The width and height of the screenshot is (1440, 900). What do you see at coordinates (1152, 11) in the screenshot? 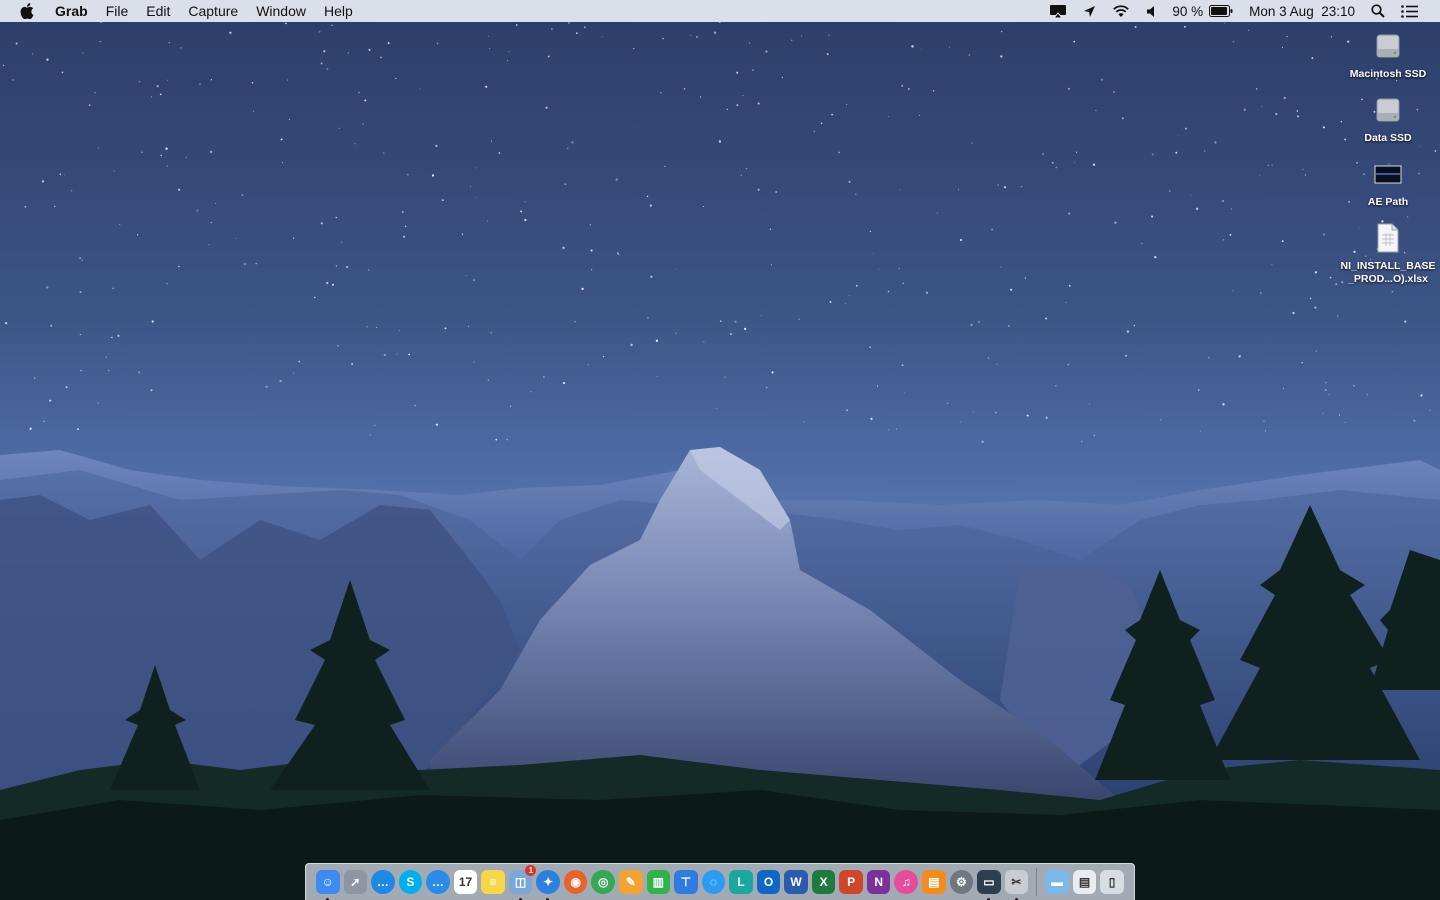
I see `volume-icon` at bounding box center [1152, 11].